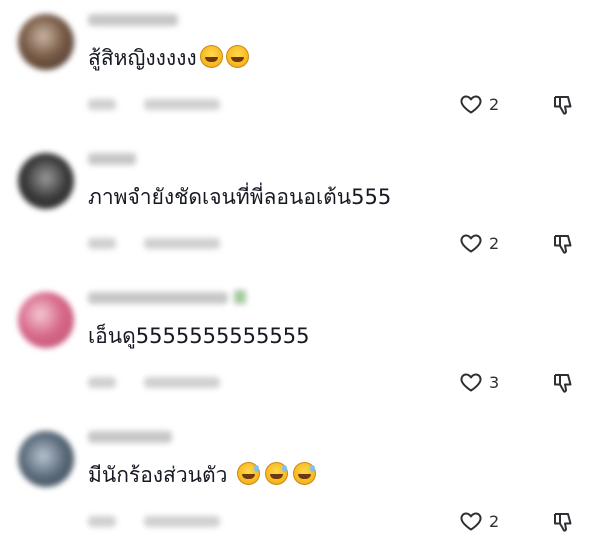 This screenshot has height=555, width=600. I want to click on comment-text-row: สู้สิหญิงงงงง, so click(168, 58).